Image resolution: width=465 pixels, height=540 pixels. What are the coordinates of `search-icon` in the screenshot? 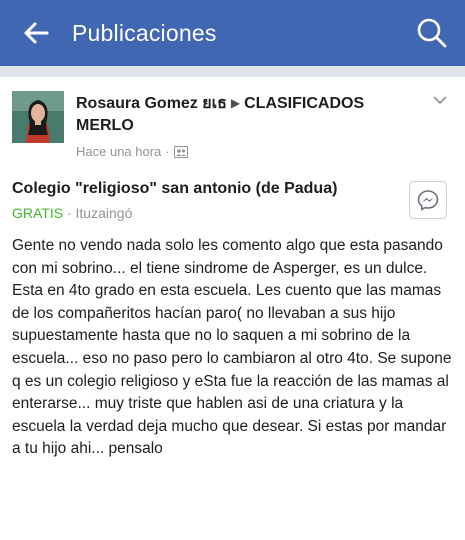 It's located at (432, 33).